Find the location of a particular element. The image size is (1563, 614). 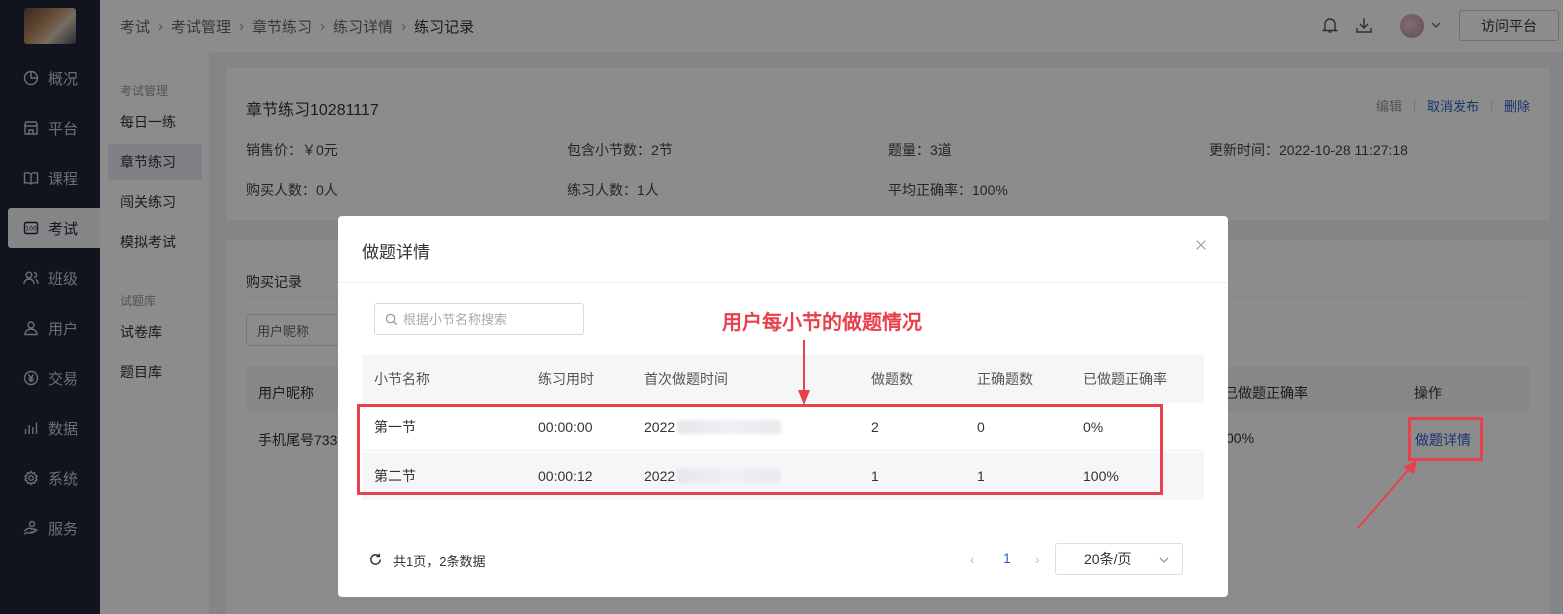

prev-page-button: ‹ is located at coordinates (972, 559).